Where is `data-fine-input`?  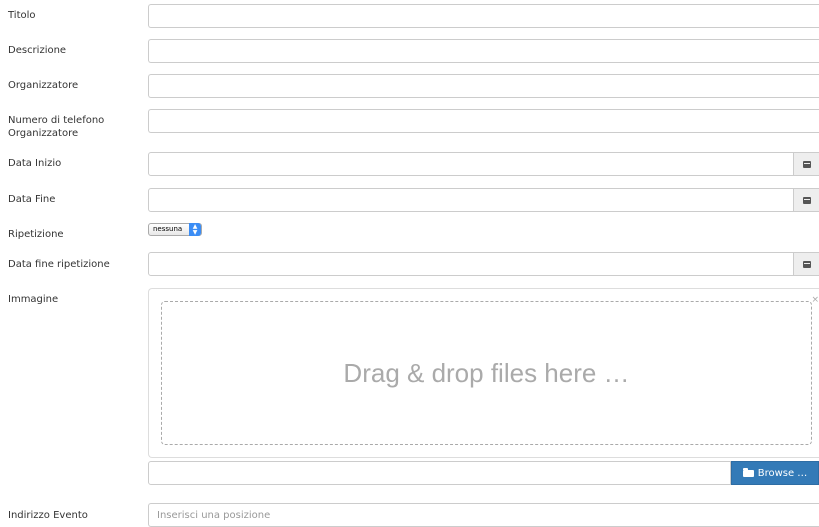
data-fine-input is located at coordinates (471, 200).